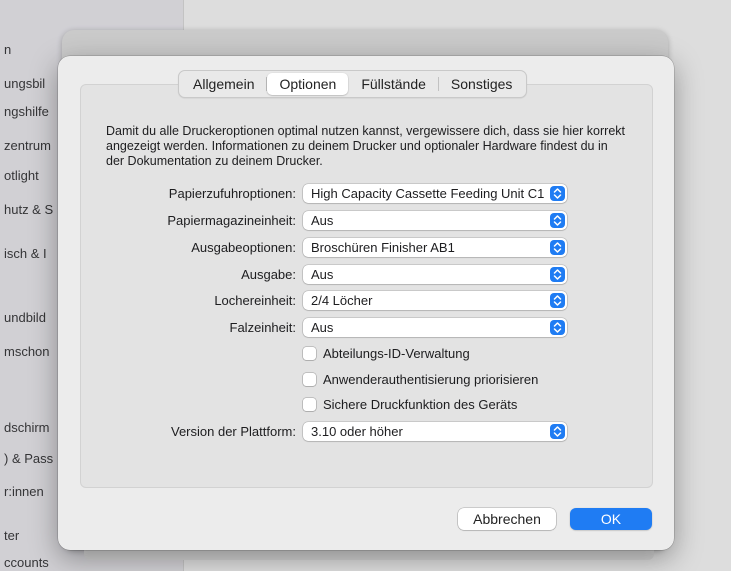 This screenshot has width=731, height=571. Describe the element at coordinates (435, 327) in the screenshot. I see `falzeinheit-select: Aus` at that location.